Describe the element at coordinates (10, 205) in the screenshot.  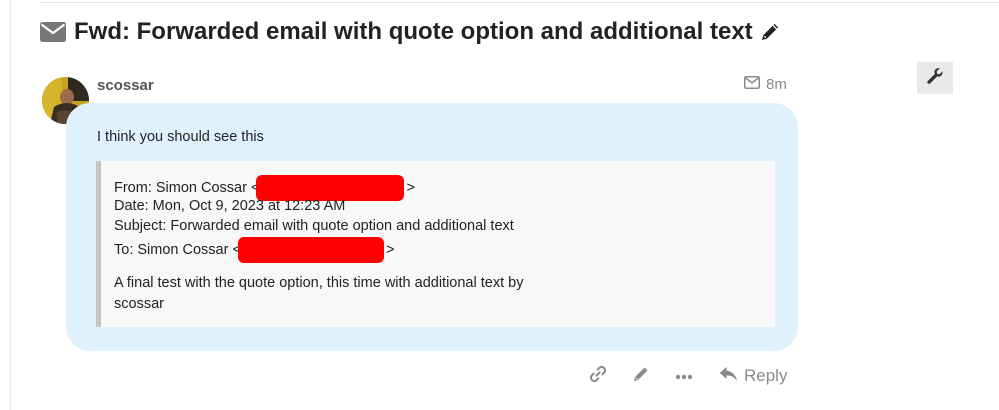
I see `left-divider` at that location.